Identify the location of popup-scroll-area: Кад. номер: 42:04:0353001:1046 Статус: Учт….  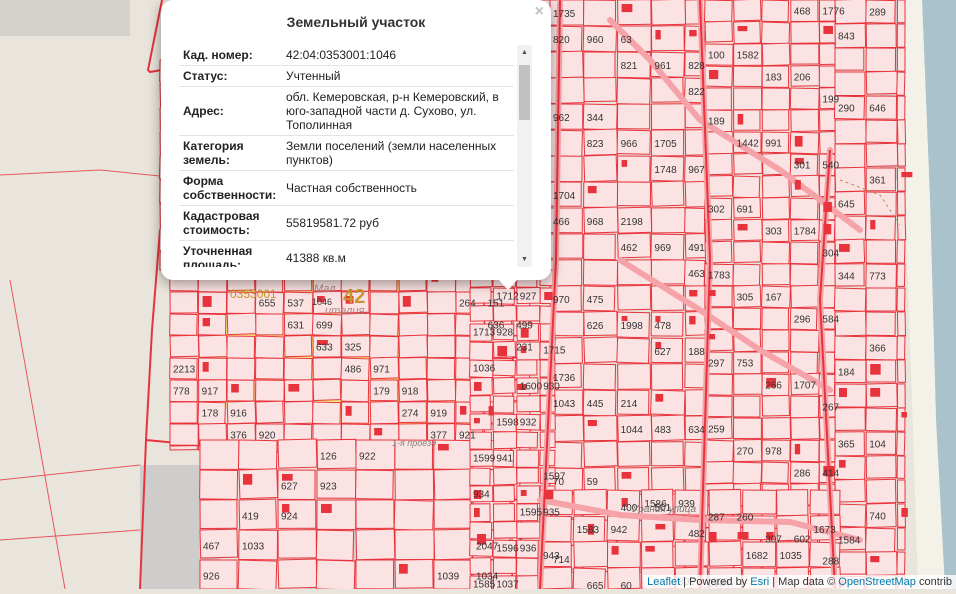
(355, 156).